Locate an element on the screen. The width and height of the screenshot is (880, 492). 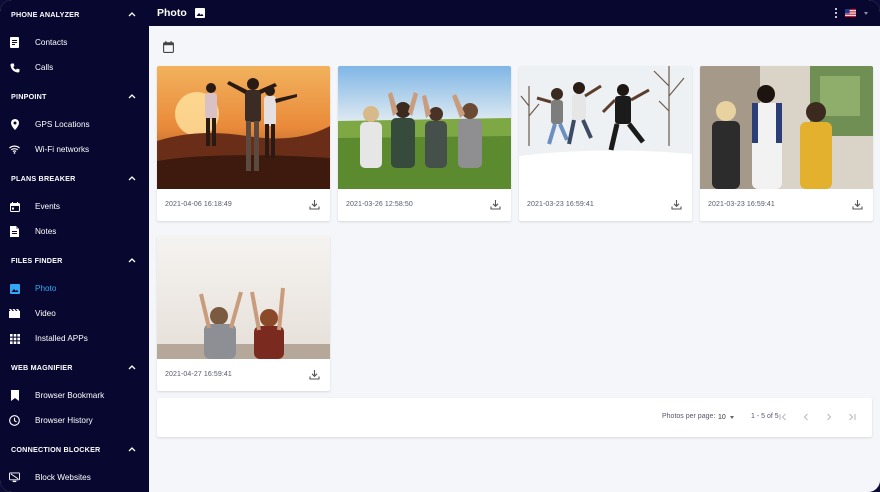
note-icon is located at coordinates (14, 231).